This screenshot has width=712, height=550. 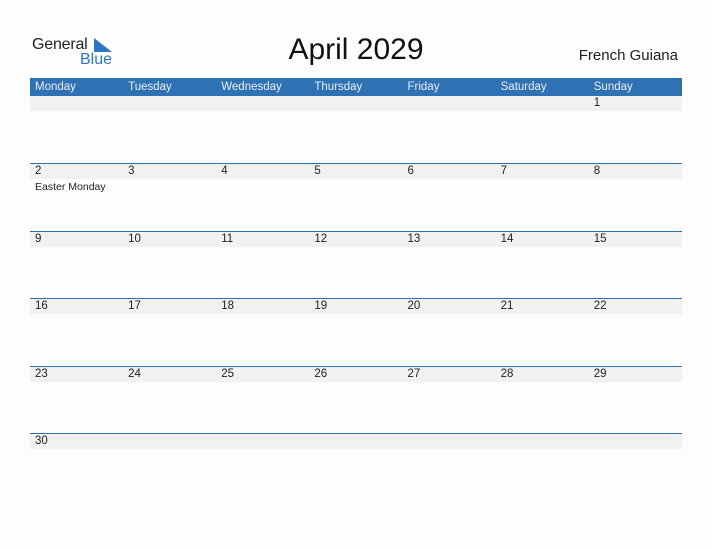 I want to click on weekday-tuesday: Tuesday, so click(x=150, y=87).